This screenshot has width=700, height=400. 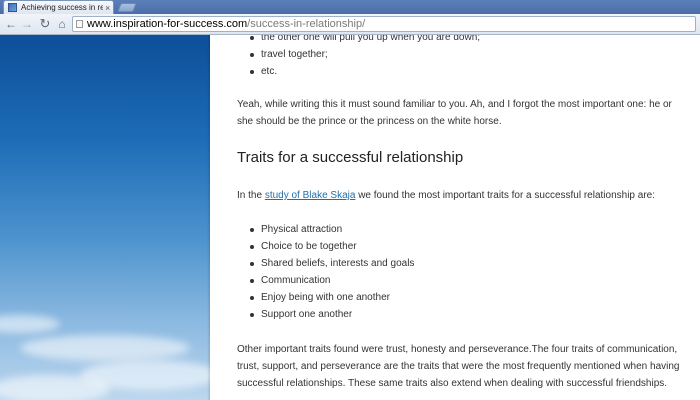 What do you see at coordinates (365, 54) in the screenshot?
I see `list-item: travel together;` at bounding box center [365, 54].